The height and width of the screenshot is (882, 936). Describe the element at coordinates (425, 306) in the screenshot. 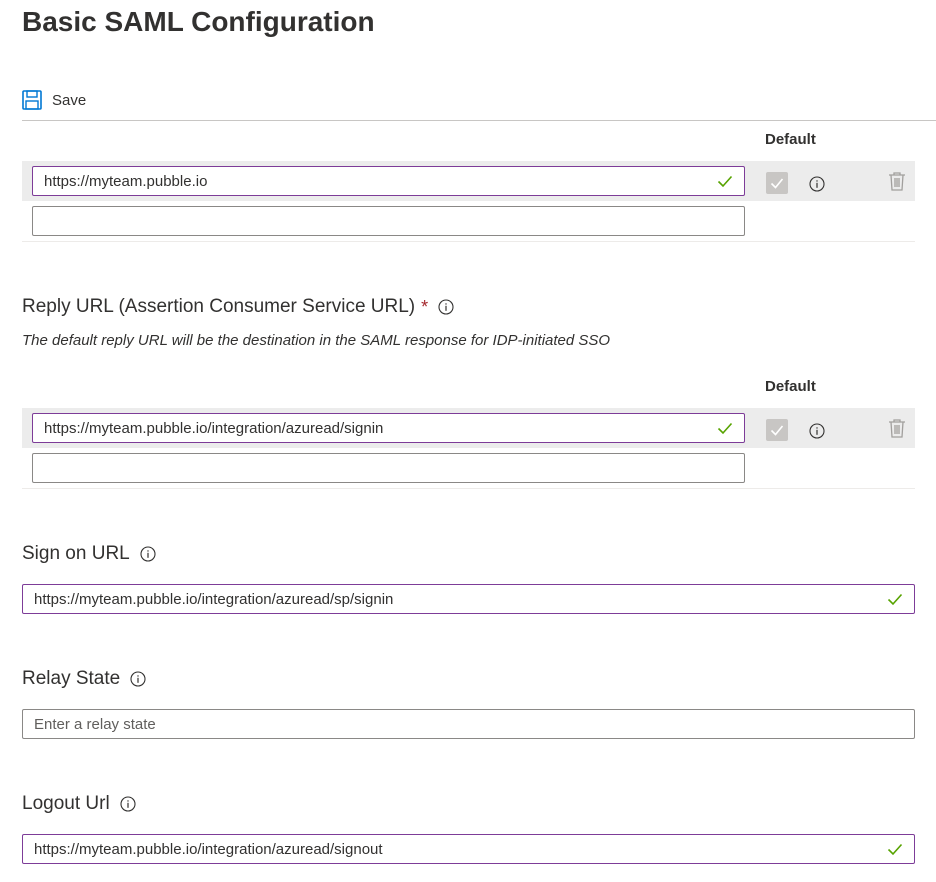

I see `required-asterisk: *` at that location.